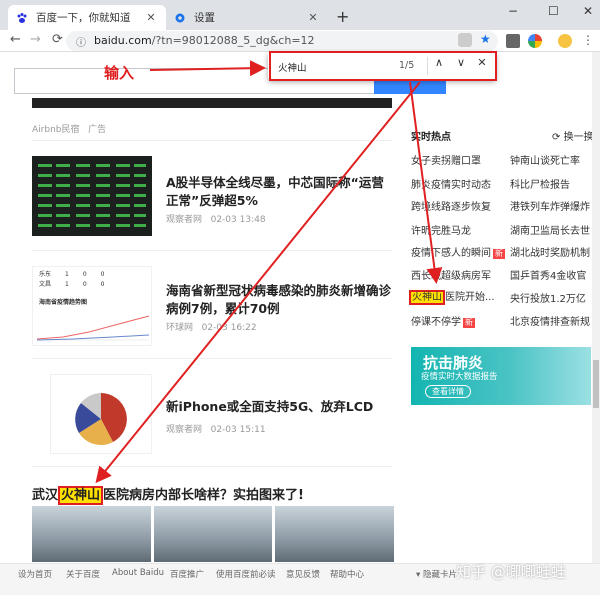 This screenshot has height=595, width=600. Describe the element at coordinates (246, 574) in the screenshot. I see `footer-link: 使用百度前必读` at that location.